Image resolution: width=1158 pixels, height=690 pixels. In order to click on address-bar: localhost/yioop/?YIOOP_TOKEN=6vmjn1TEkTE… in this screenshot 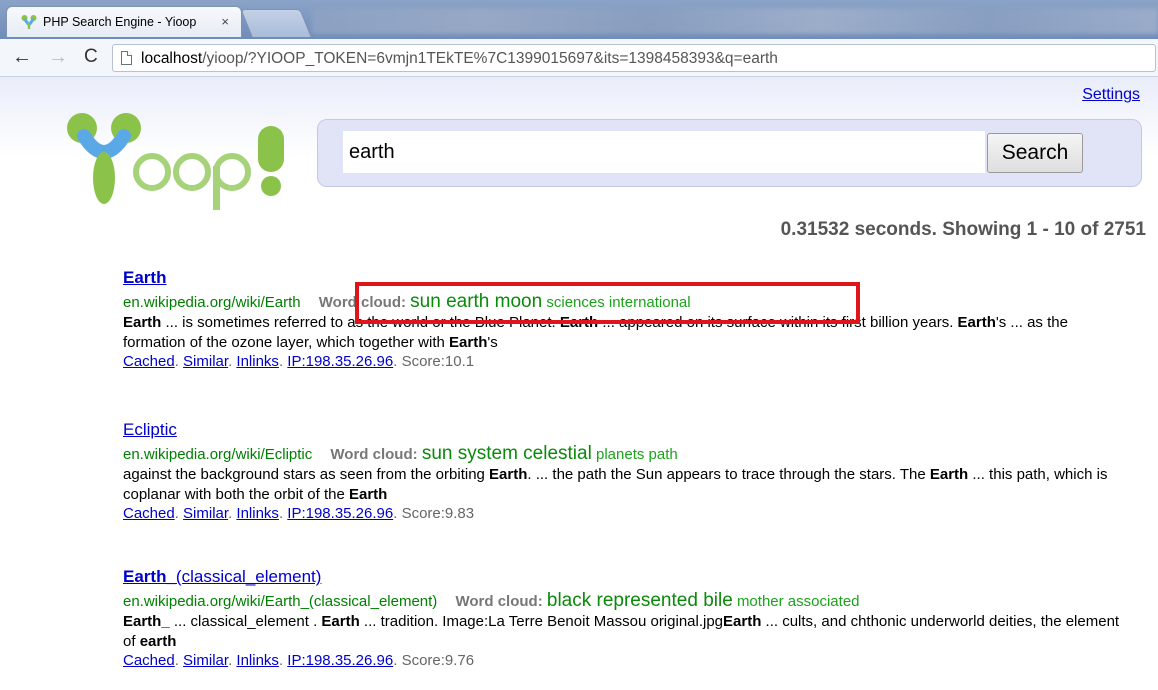, I will do `click(634, 58)`.